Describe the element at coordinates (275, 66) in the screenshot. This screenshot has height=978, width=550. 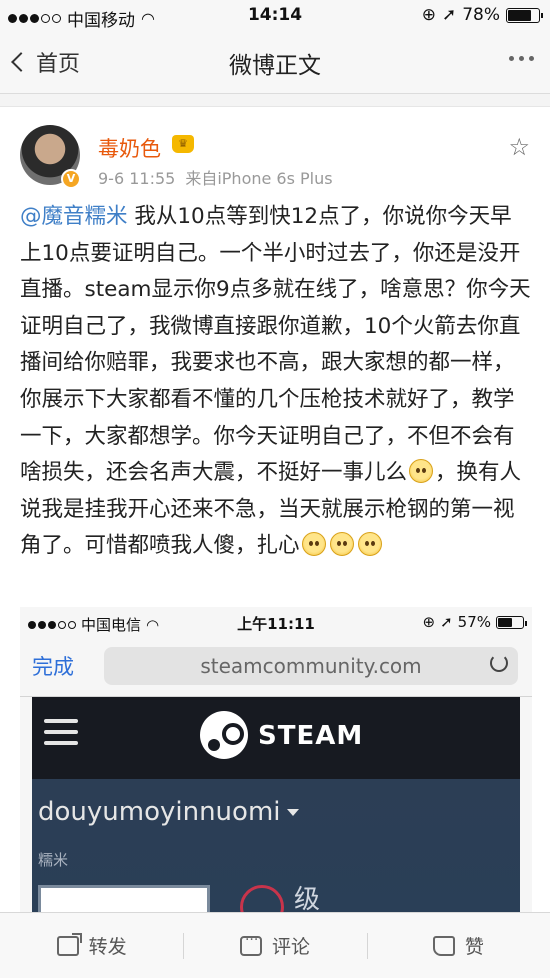
I see `page-title: 微博正文` at that location.